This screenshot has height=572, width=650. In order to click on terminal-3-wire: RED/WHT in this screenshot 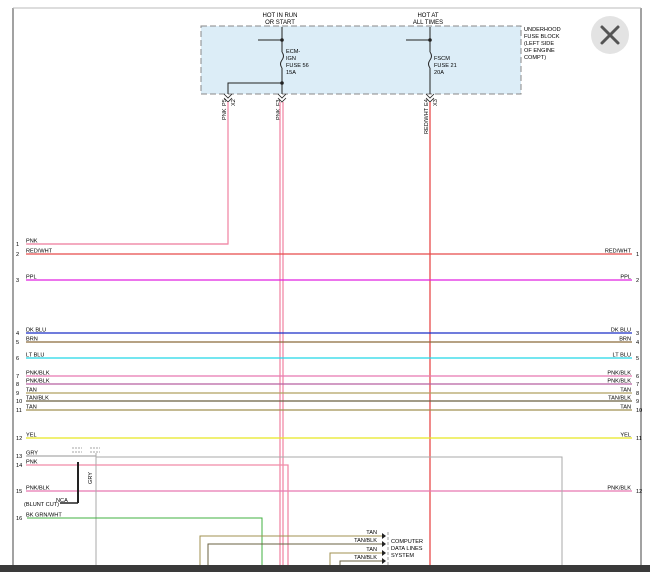, I will do `click(427, 120)`.